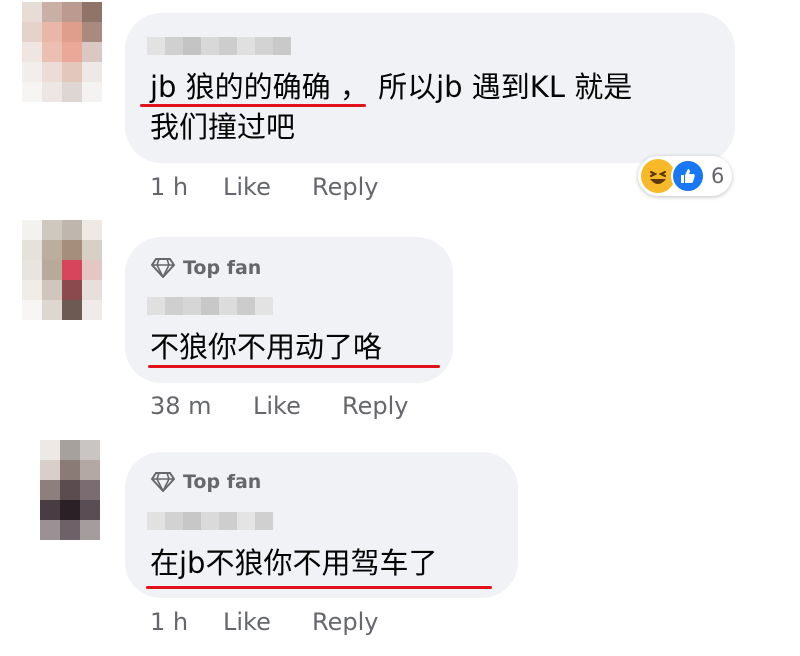 The width and height of the screenshot is (800, 656). I want to click on top-fan-badge: Top fan, so click(206, 482).